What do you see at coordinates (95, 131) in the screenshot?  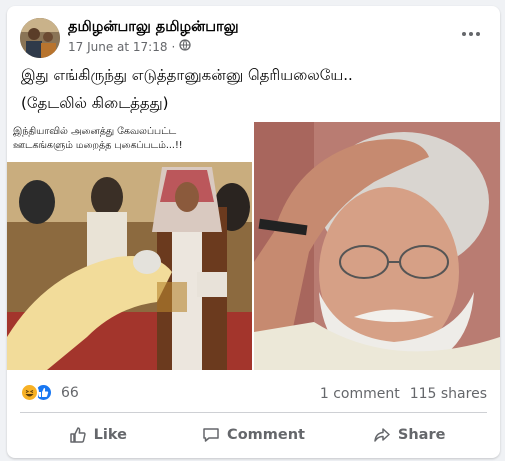 I see `photo-caption-line-1: இந்தியாவில் அனைத்து கேவலப்பட்ட` at bounding box center [95, 131].